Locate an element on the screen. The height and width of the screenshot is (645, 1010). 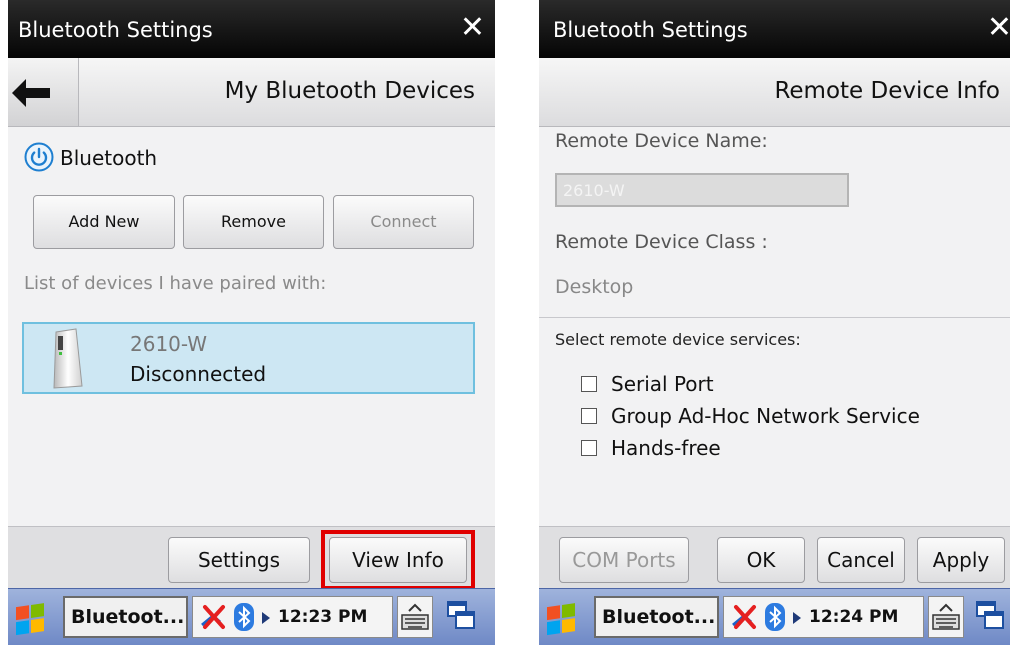
remove-button: Remove is located at coordinates (253, 222).